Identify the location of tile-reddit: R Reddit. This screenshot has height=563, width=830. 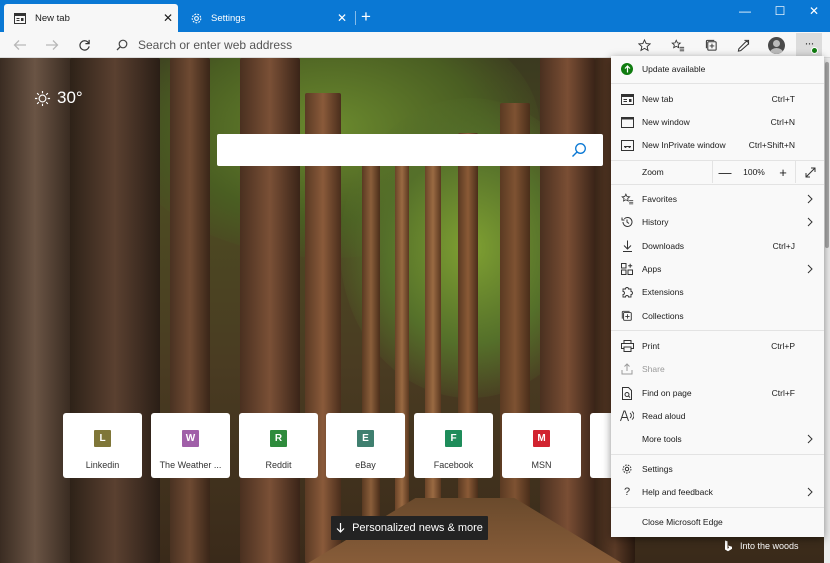
(278, 445).